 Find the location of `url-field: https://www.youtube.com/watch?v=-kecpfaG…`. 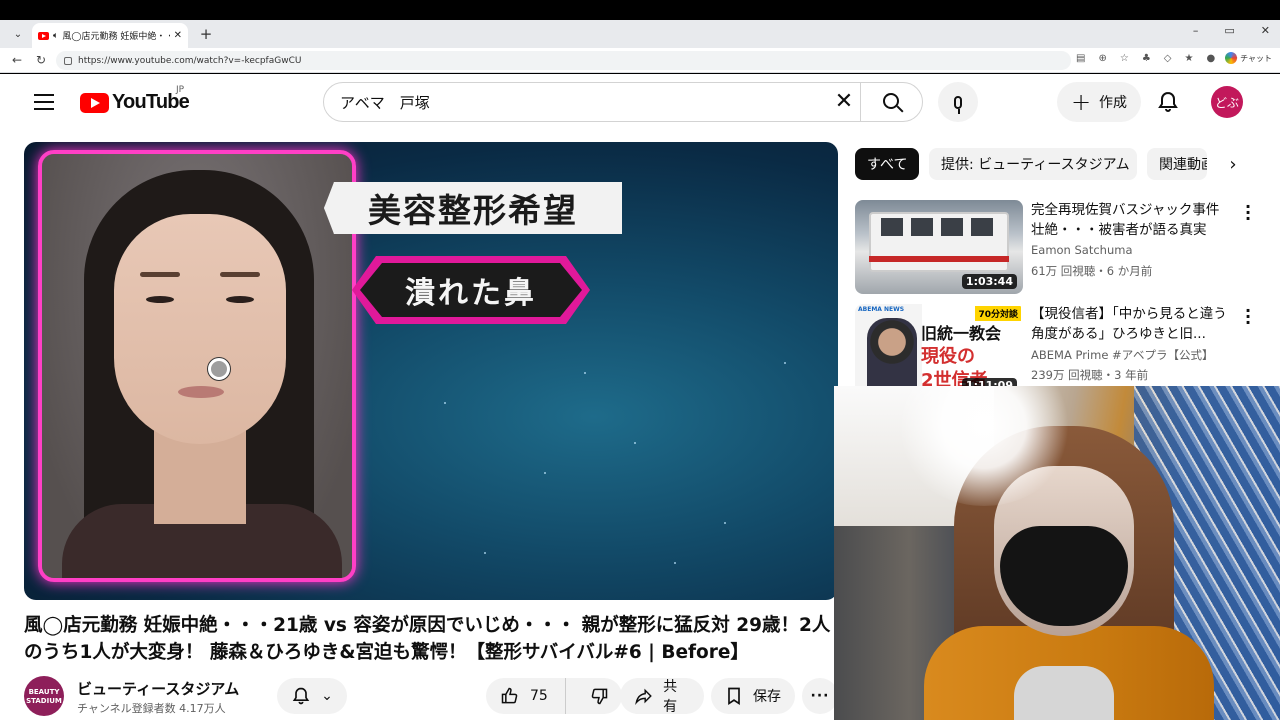

url-field: https://www.youtube.com/watch?v=-kecpfaG… is located at coordinates (563, 60).